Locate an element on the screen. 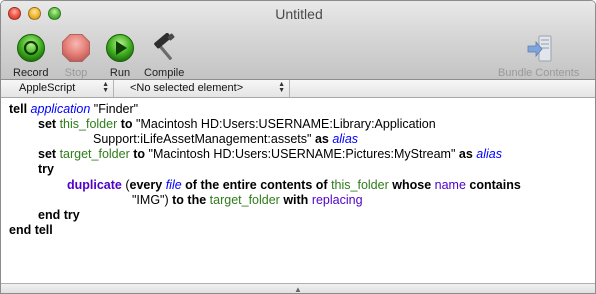  bundle-contents-button: Bundle Contents is located at coordinates (538, 56).